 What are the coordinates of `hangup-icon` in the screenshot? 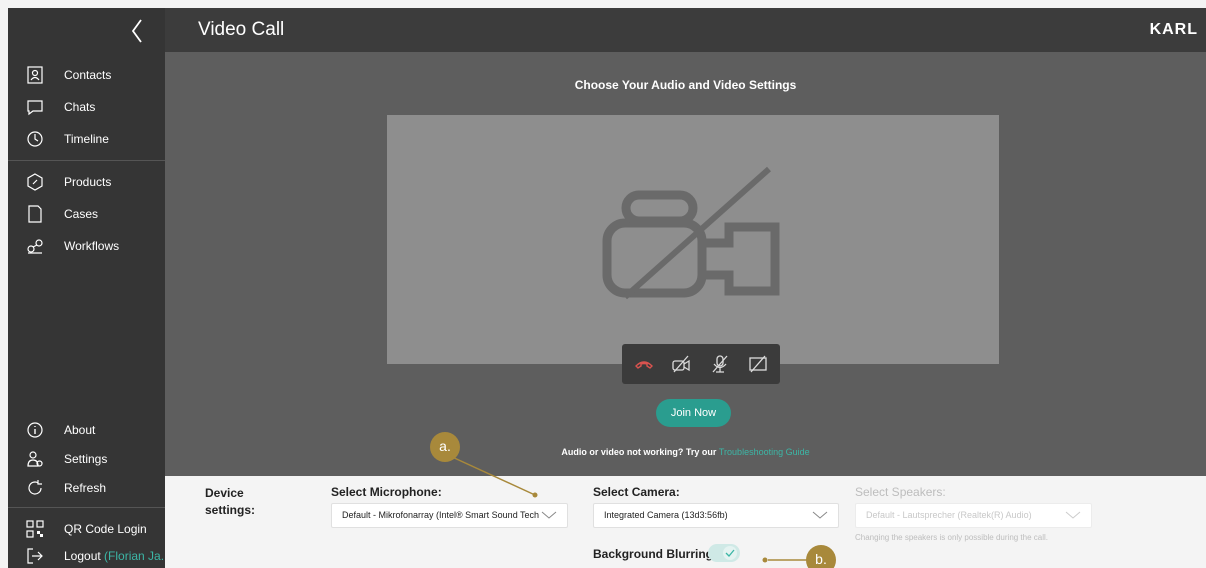 It's located at (644, 364).